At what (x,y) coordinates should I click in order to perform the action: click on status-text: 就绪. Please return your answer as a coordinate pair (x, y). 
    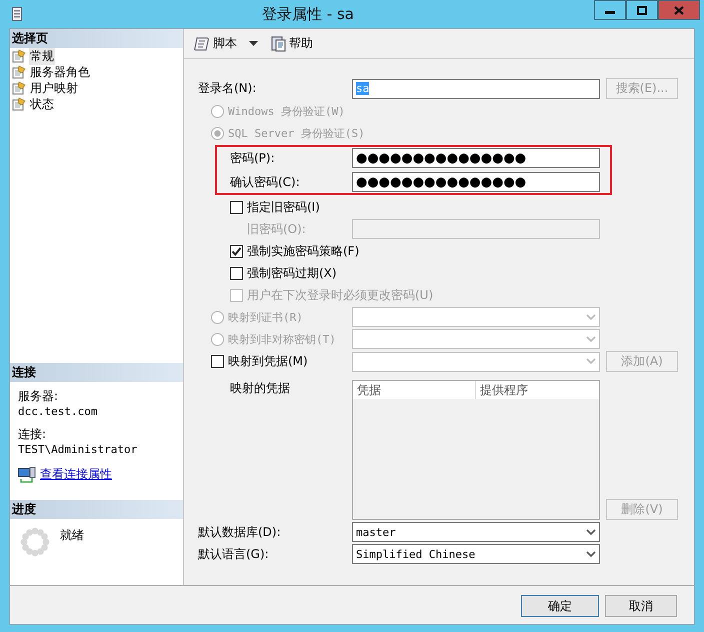
    Looking at the image, I should click on (72, 535).